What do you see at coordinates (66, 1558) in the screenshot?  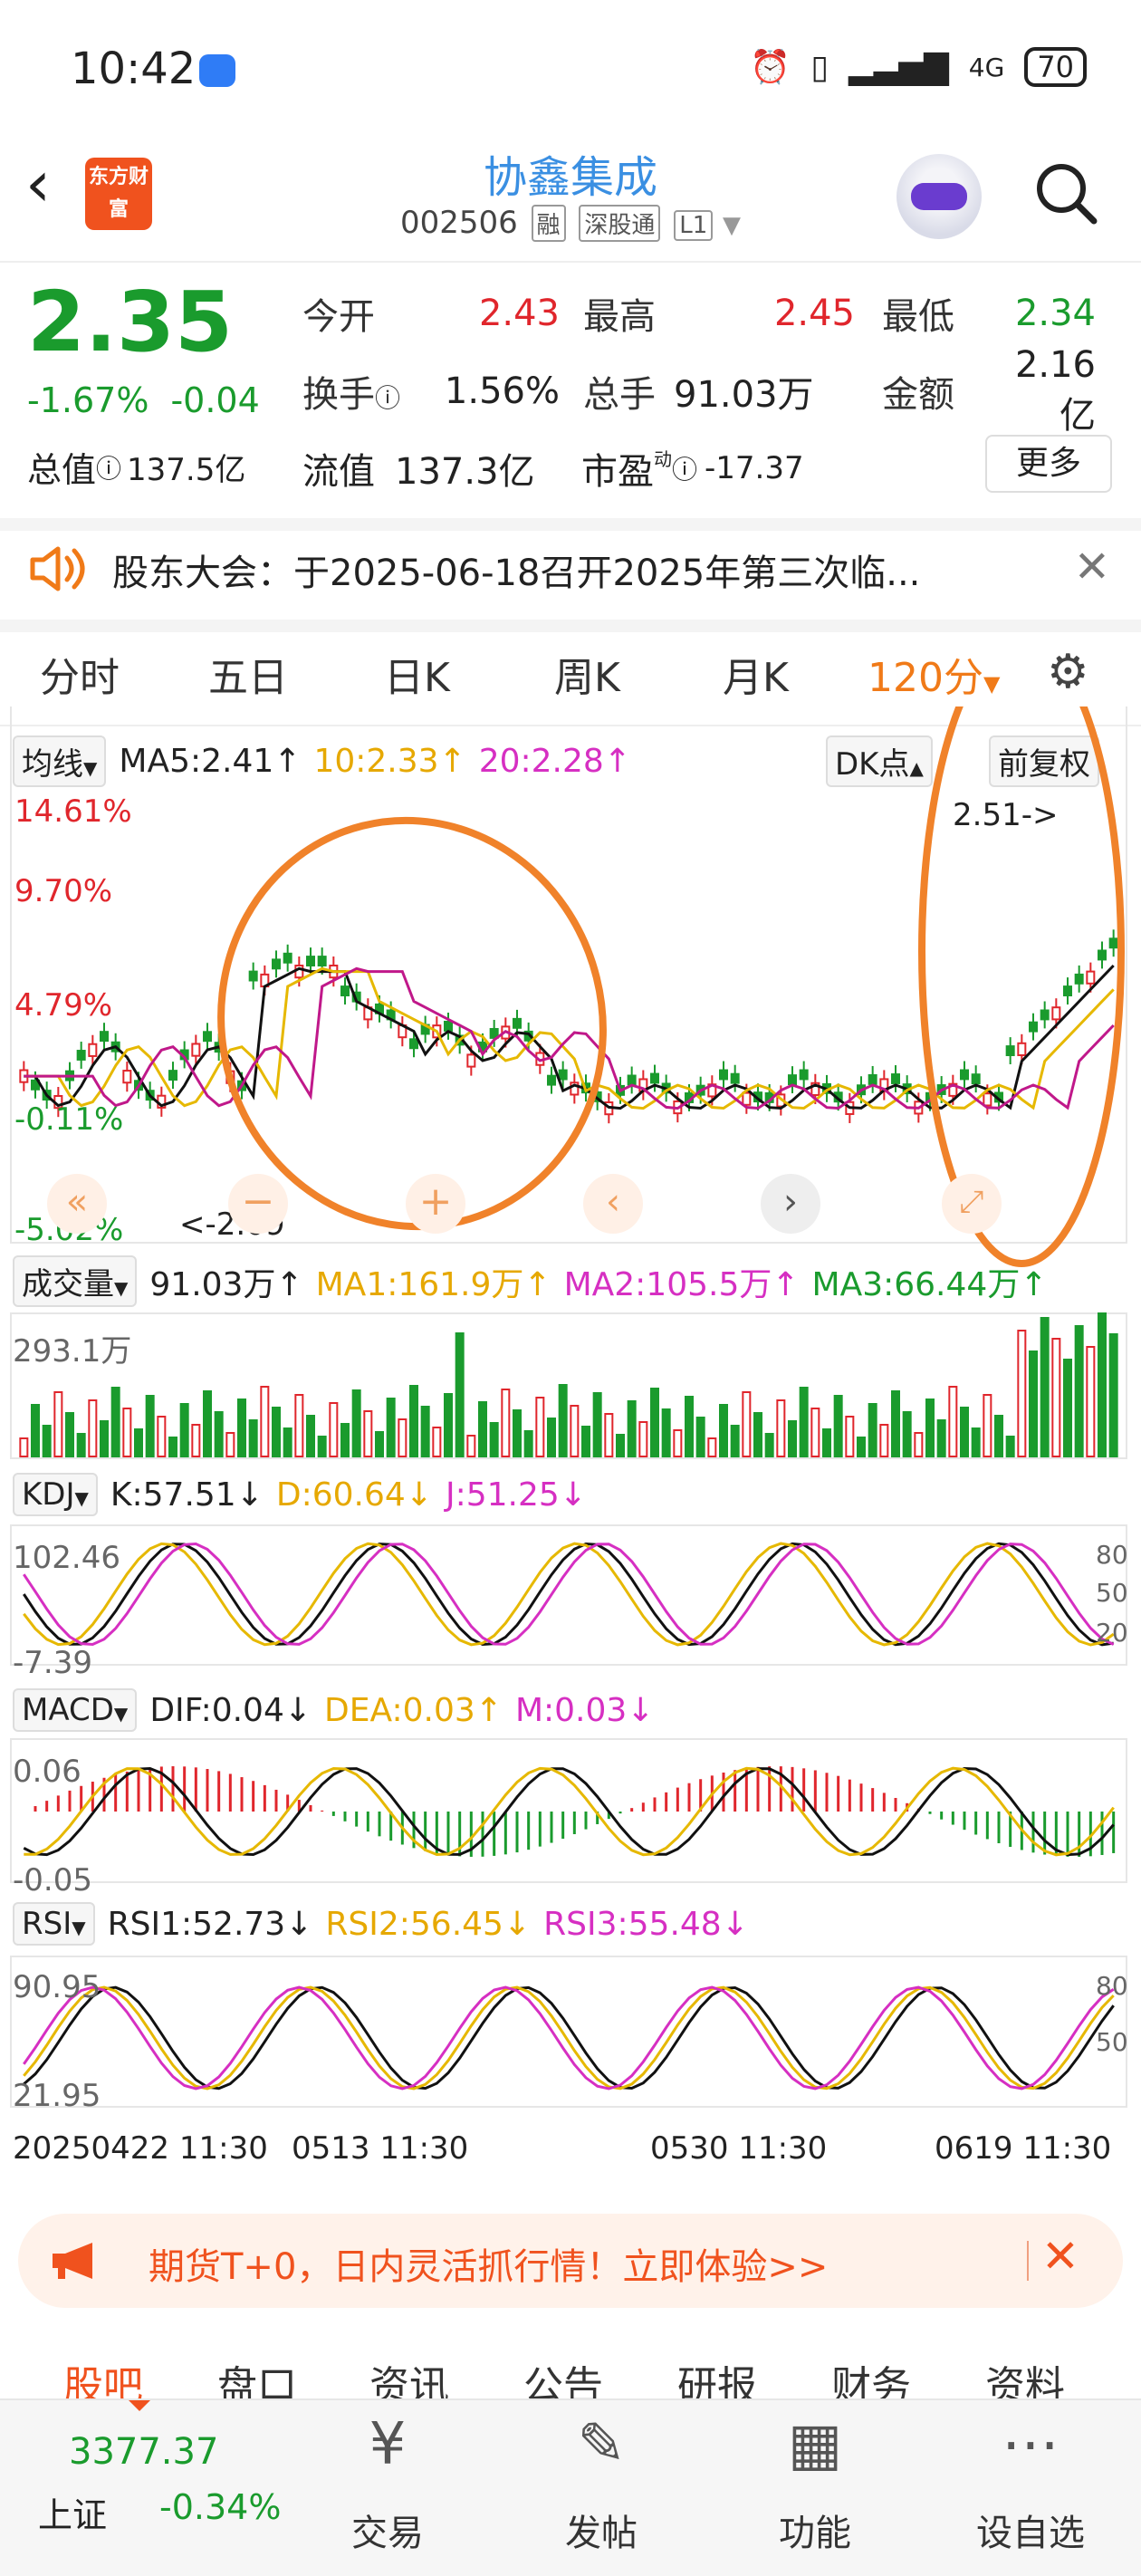 I see `kdj-y-top: 102.46` at bounding box center [66, 1558].